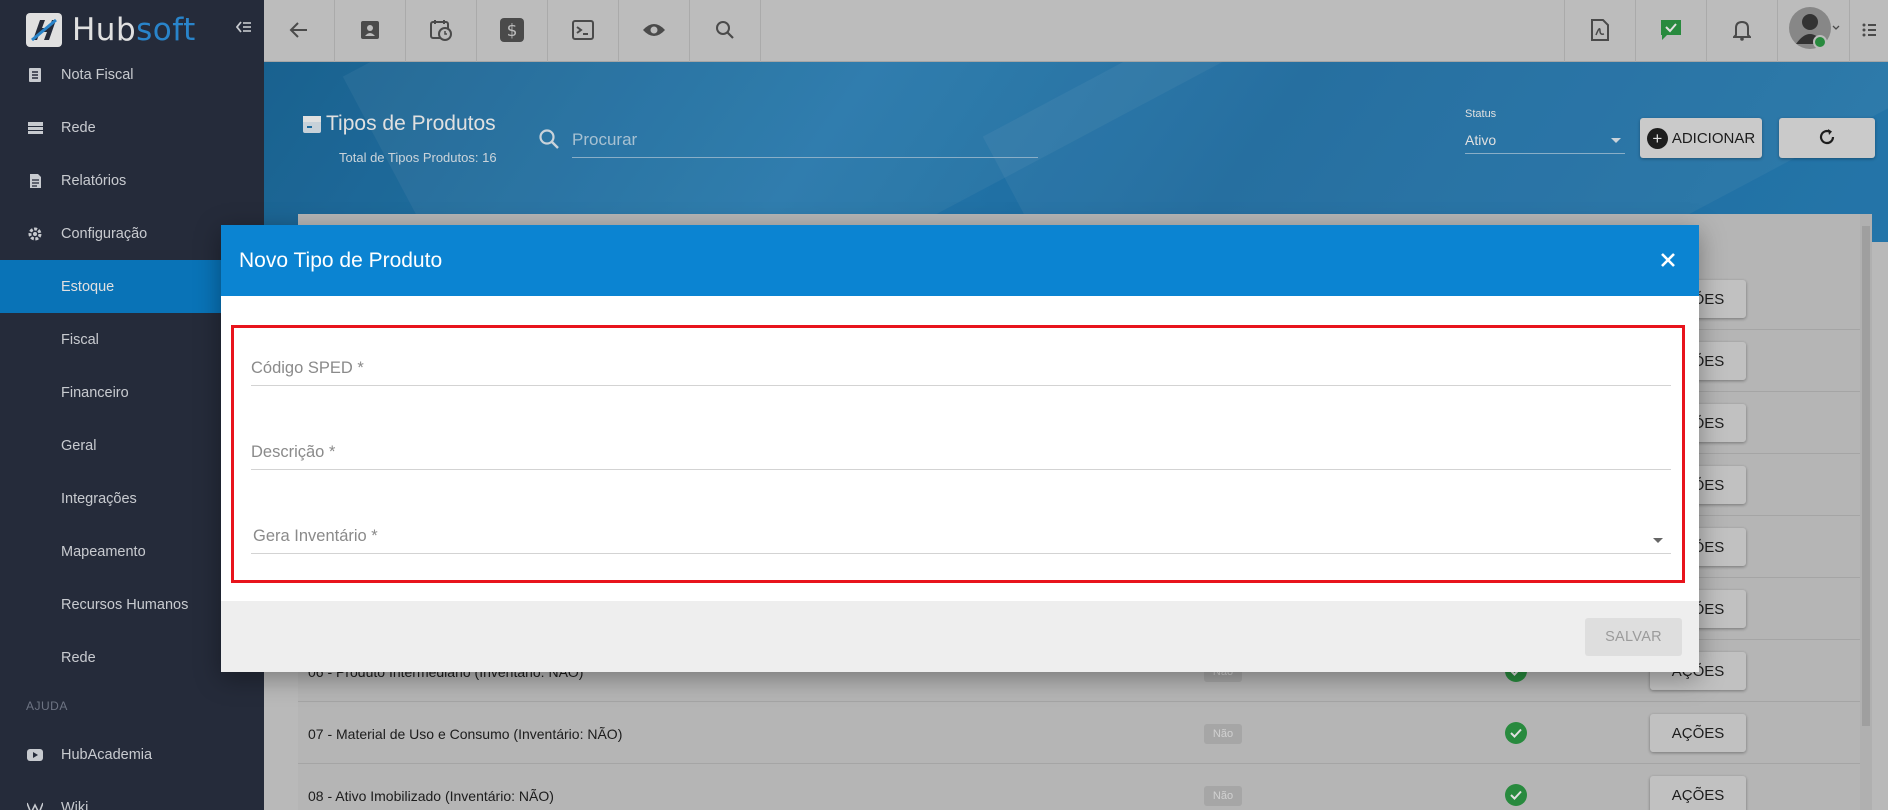 Image resolution: width=1888 pixels, height=810 pixels. What do you see at coordinates (341, 260) in the screenshot?
I see `modal-title: Novo Tipo de Produto` at bounding box center [341, 260].